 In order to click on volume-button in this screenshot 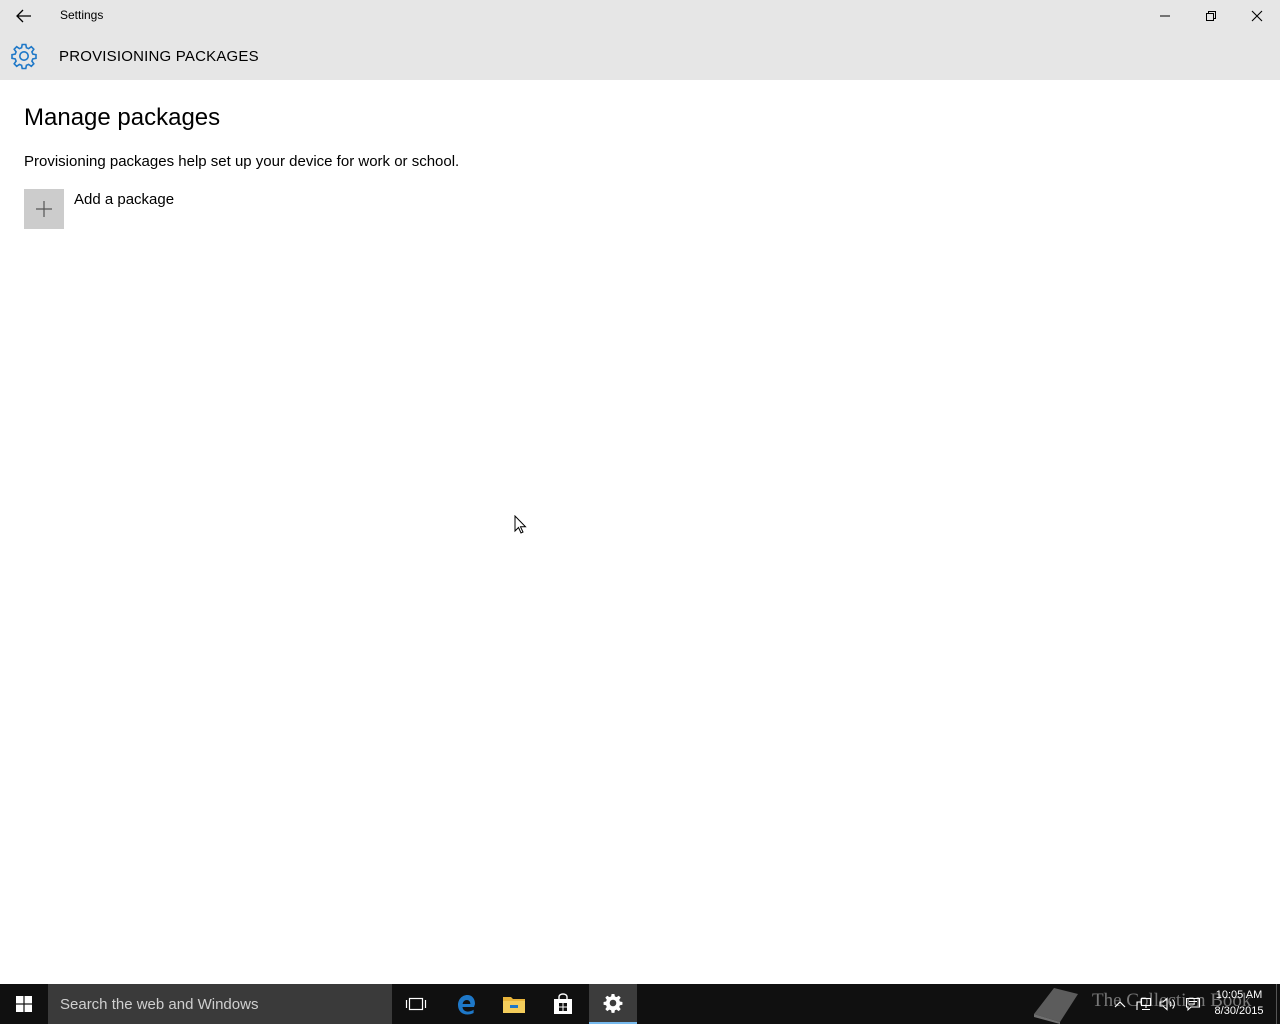, I will do `click(1168, 1004)`.